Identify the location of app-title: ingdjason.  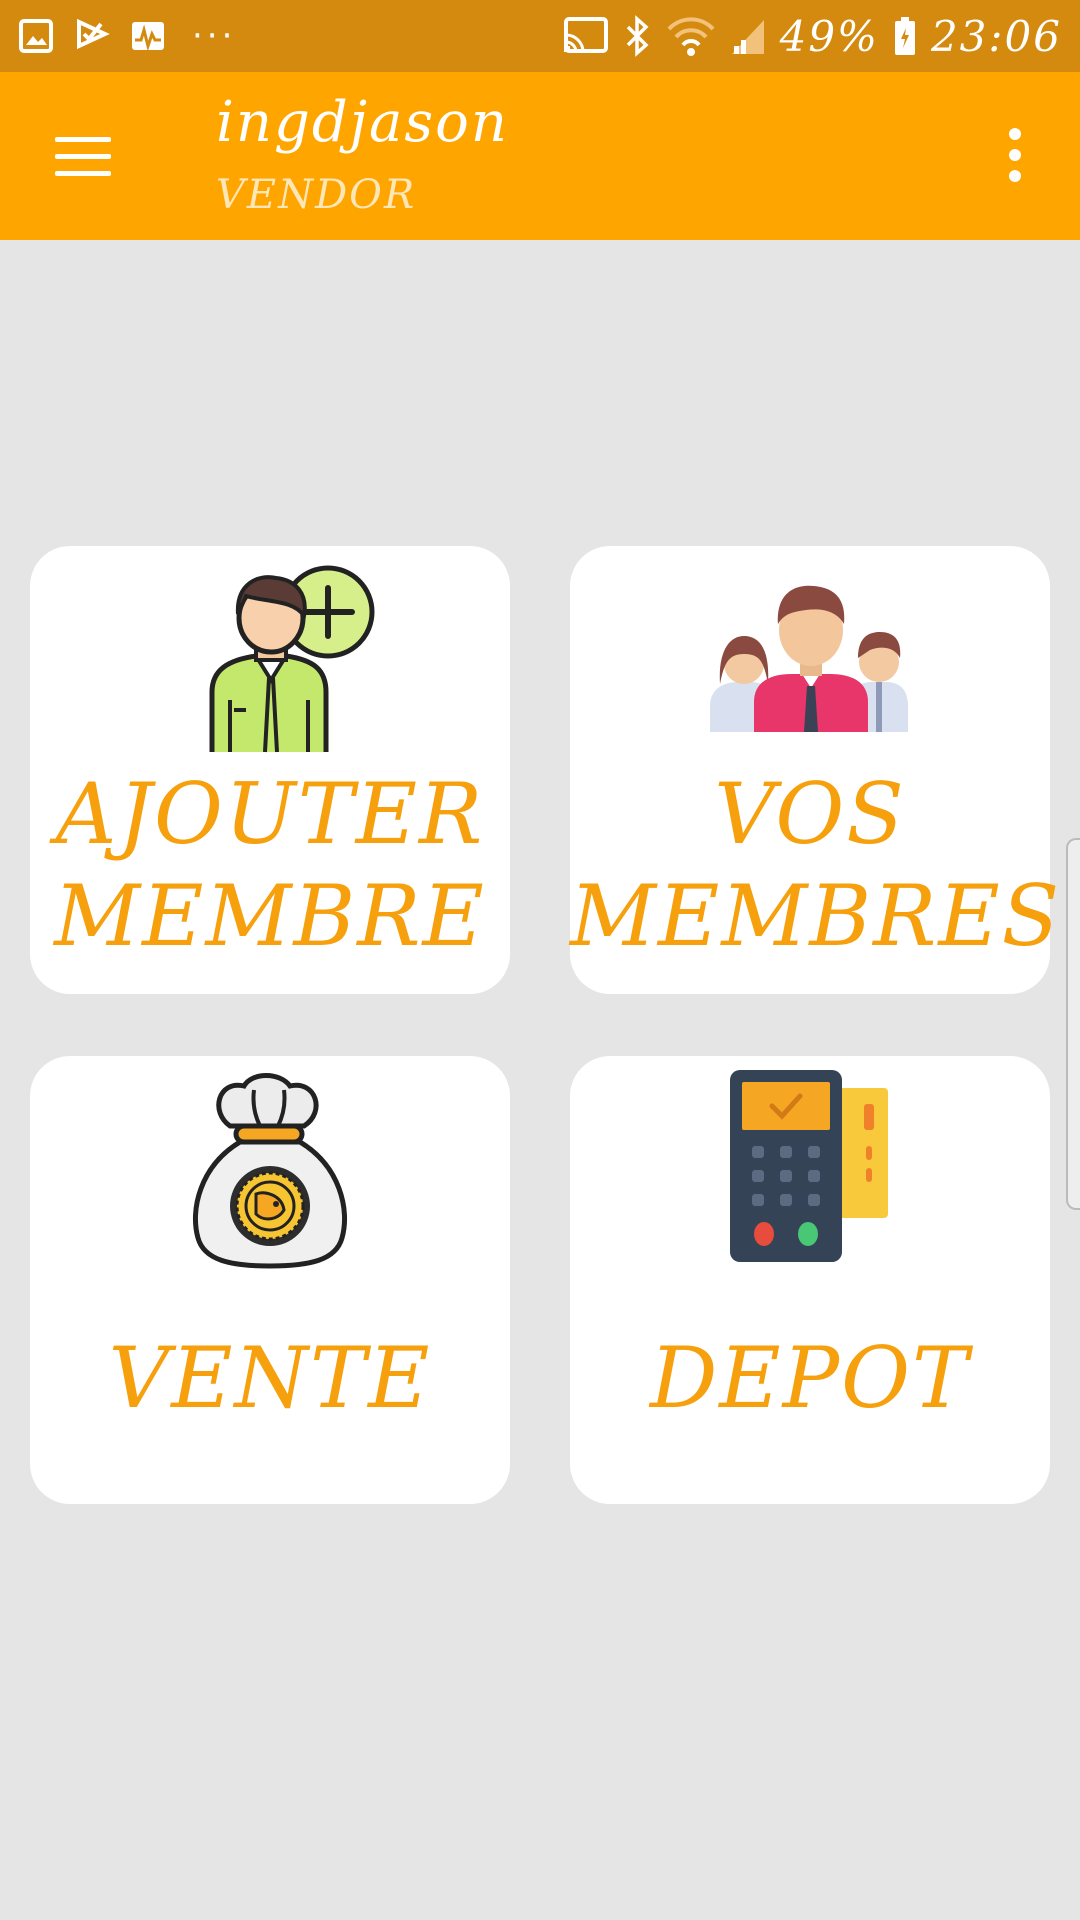
(362, 122).